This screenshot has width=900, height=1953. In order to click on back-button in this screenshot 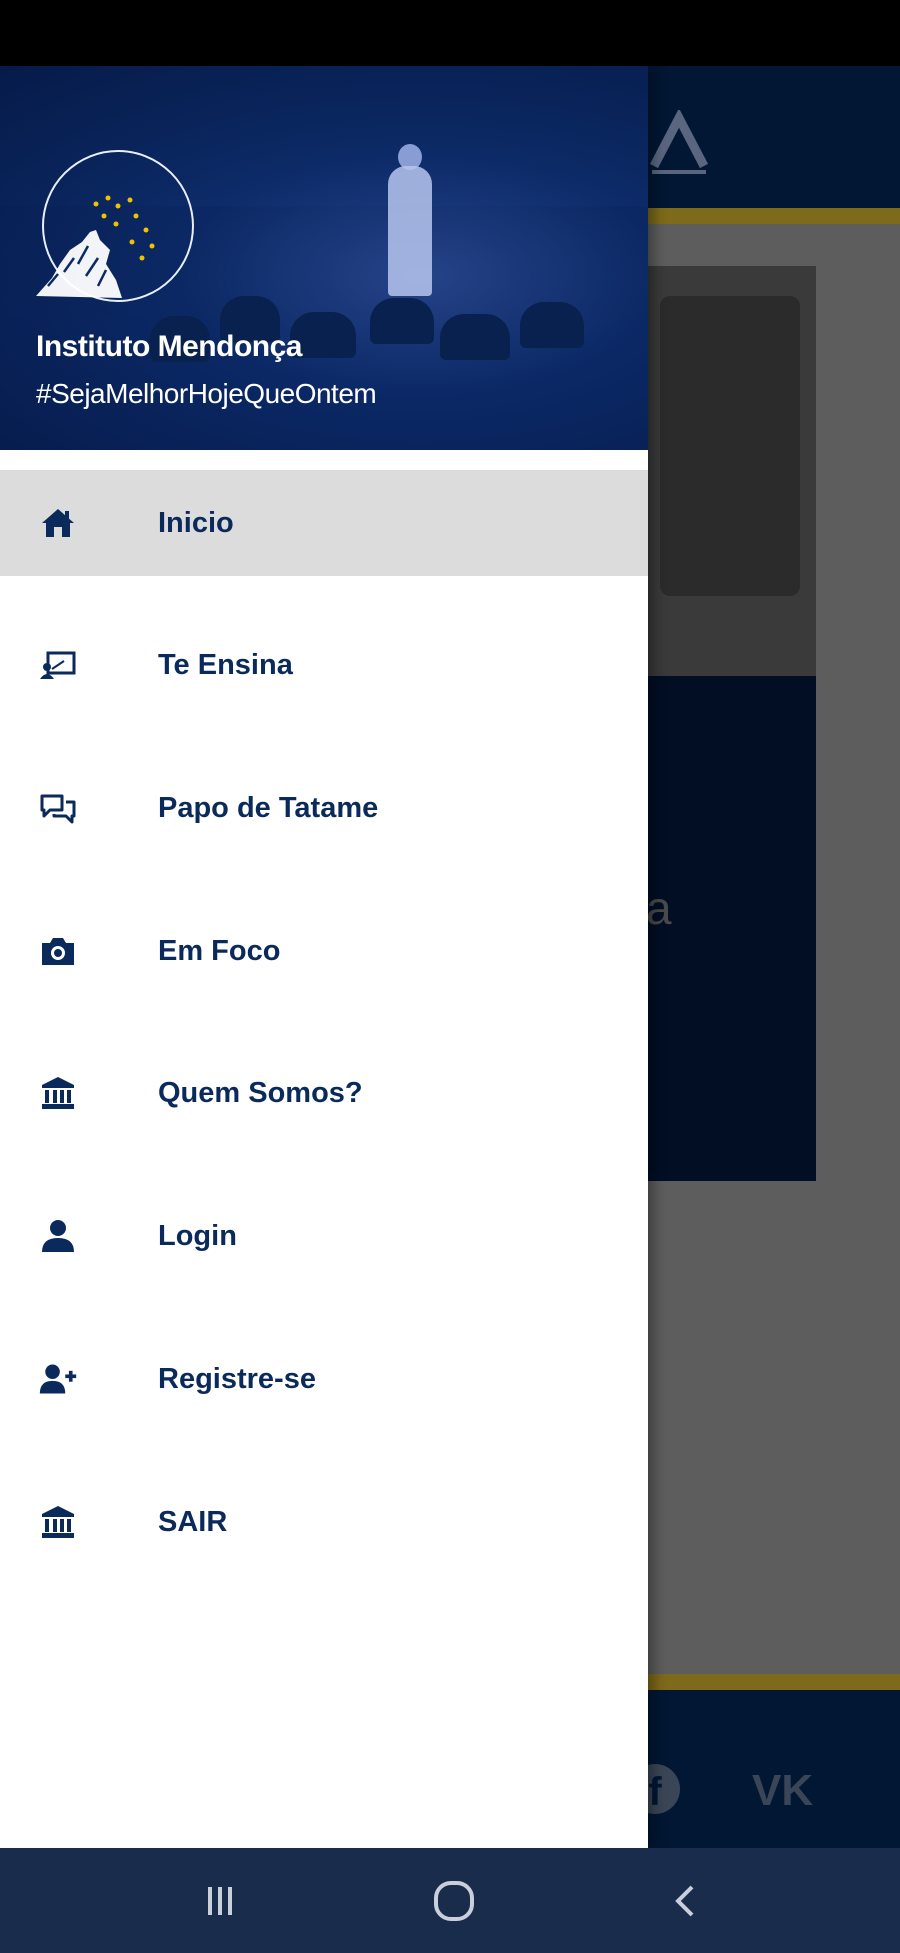, I will do `click(686, 1901)`.